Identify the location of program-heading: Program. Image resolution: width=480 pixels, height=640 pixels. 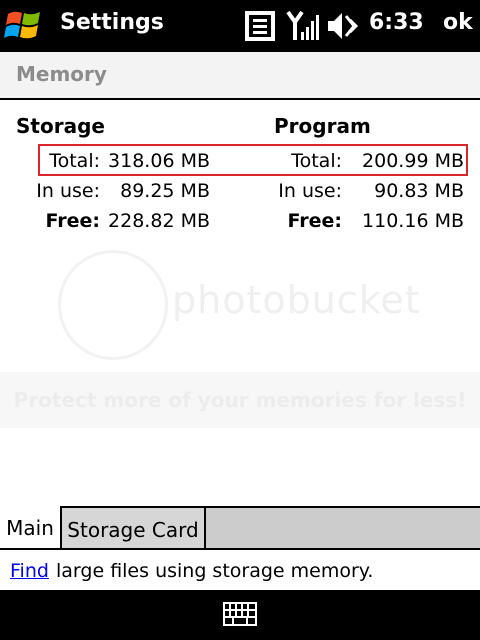
(322, 126).